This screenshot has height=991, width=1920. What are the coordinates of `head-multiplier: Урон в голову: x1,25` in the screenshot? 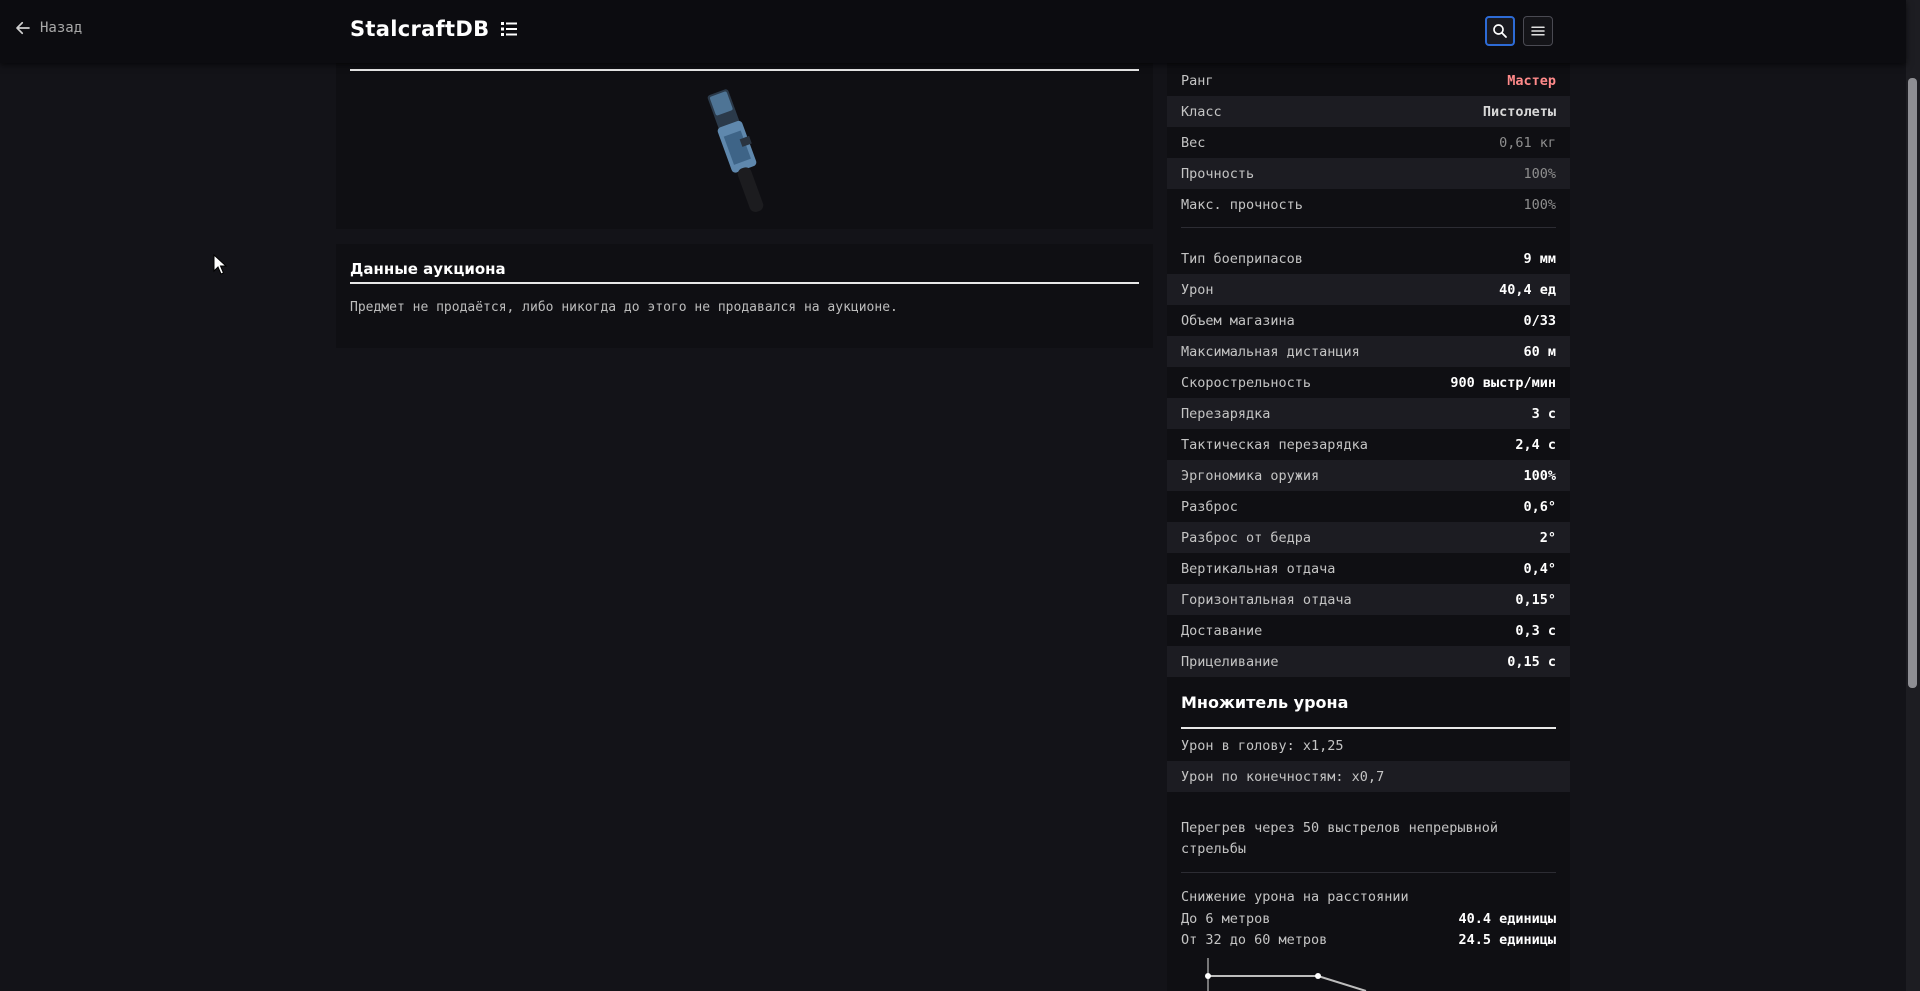 It's located at (1262, 745).